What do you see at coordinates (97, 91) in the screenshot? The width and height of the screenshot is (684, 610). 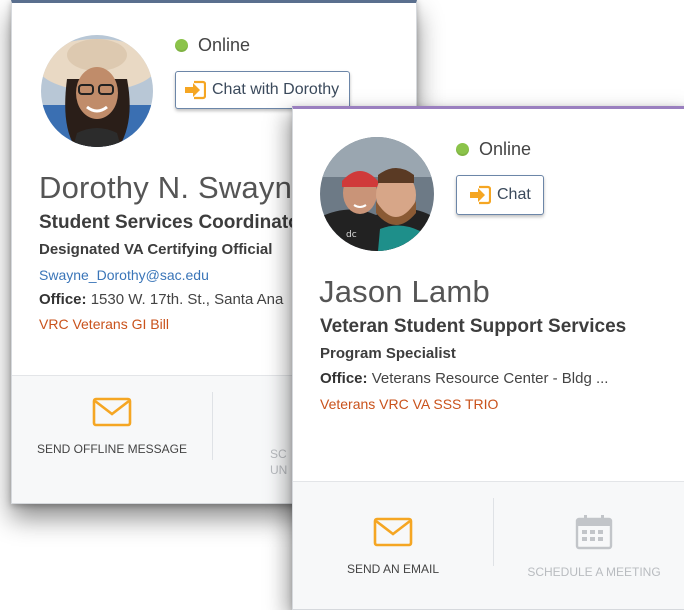 I see `avatar-dorothy` at bounding box center [97, 91].